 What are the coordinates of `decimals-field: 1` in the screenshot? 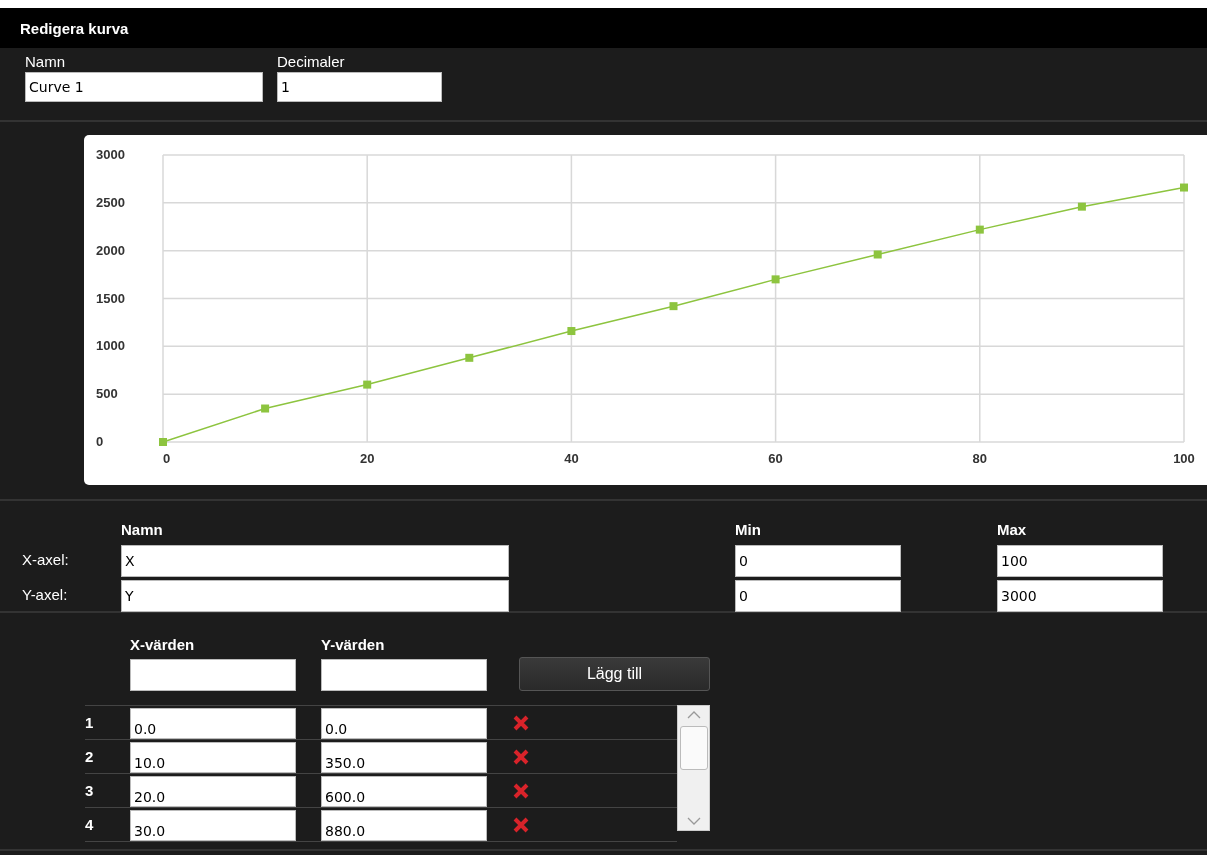 It's located at (359, 87).